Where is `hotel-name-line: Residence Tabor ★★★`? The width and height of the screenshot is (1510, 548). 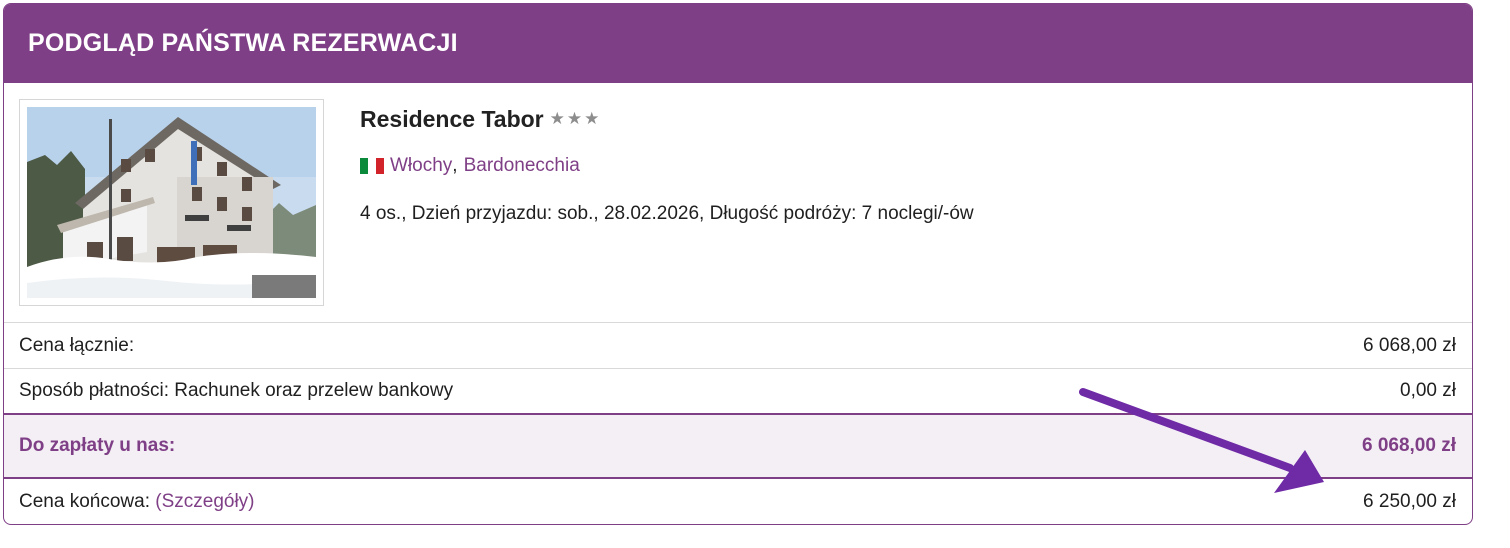
hotel-name-line: Residence Tabor ★★★ is located at coordinates (480, 119).